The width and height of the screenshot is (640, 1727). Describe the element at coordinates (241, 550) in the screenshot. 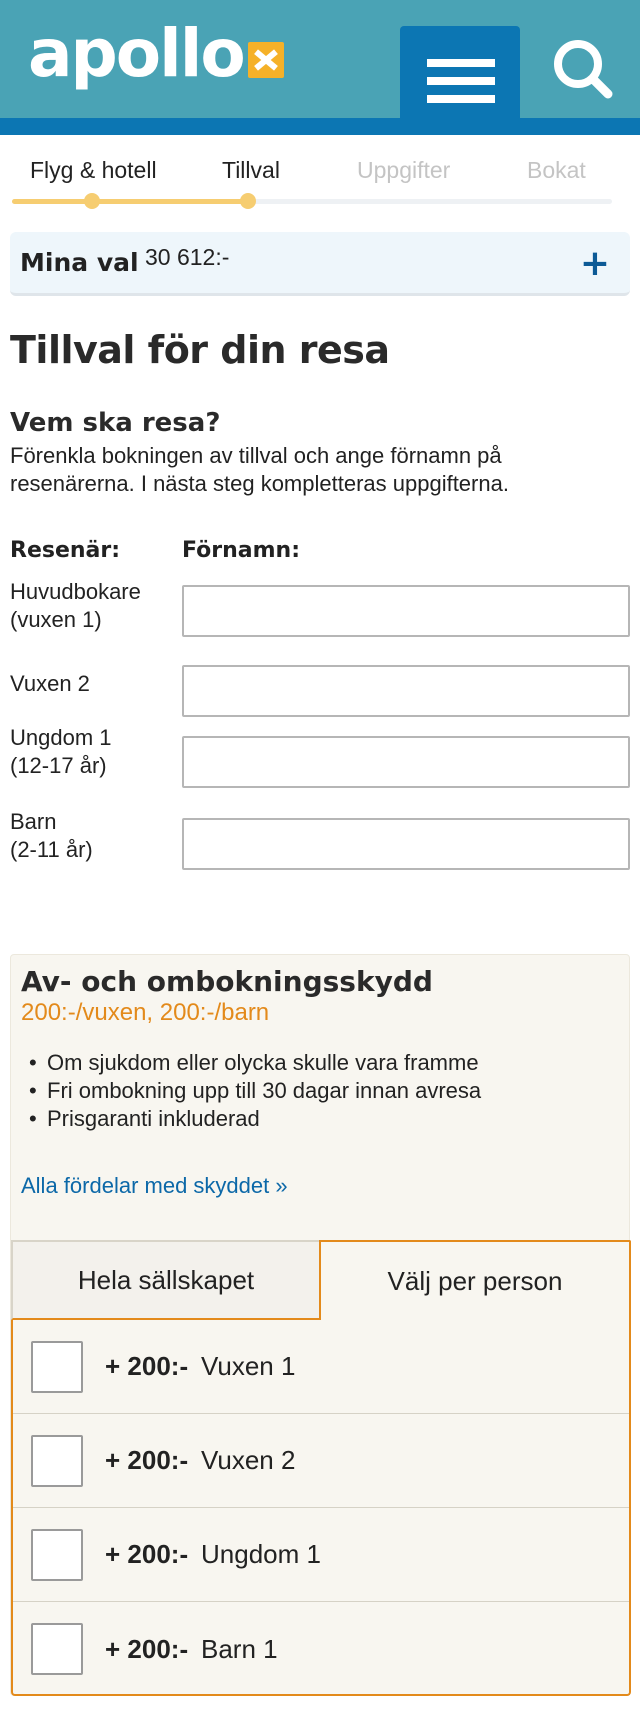

I see `col-header-firstname: Förnamn:` at that location.